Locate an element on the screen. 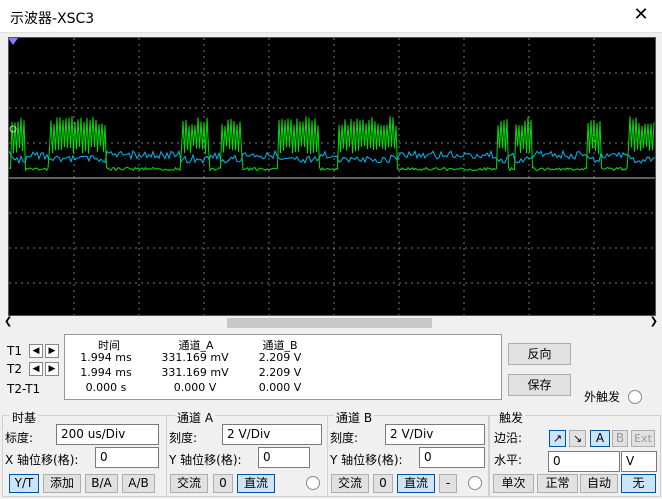 This screenshot has height=499, width=662. trigger-level-label: 水平: is located at coordinates (508, 460).